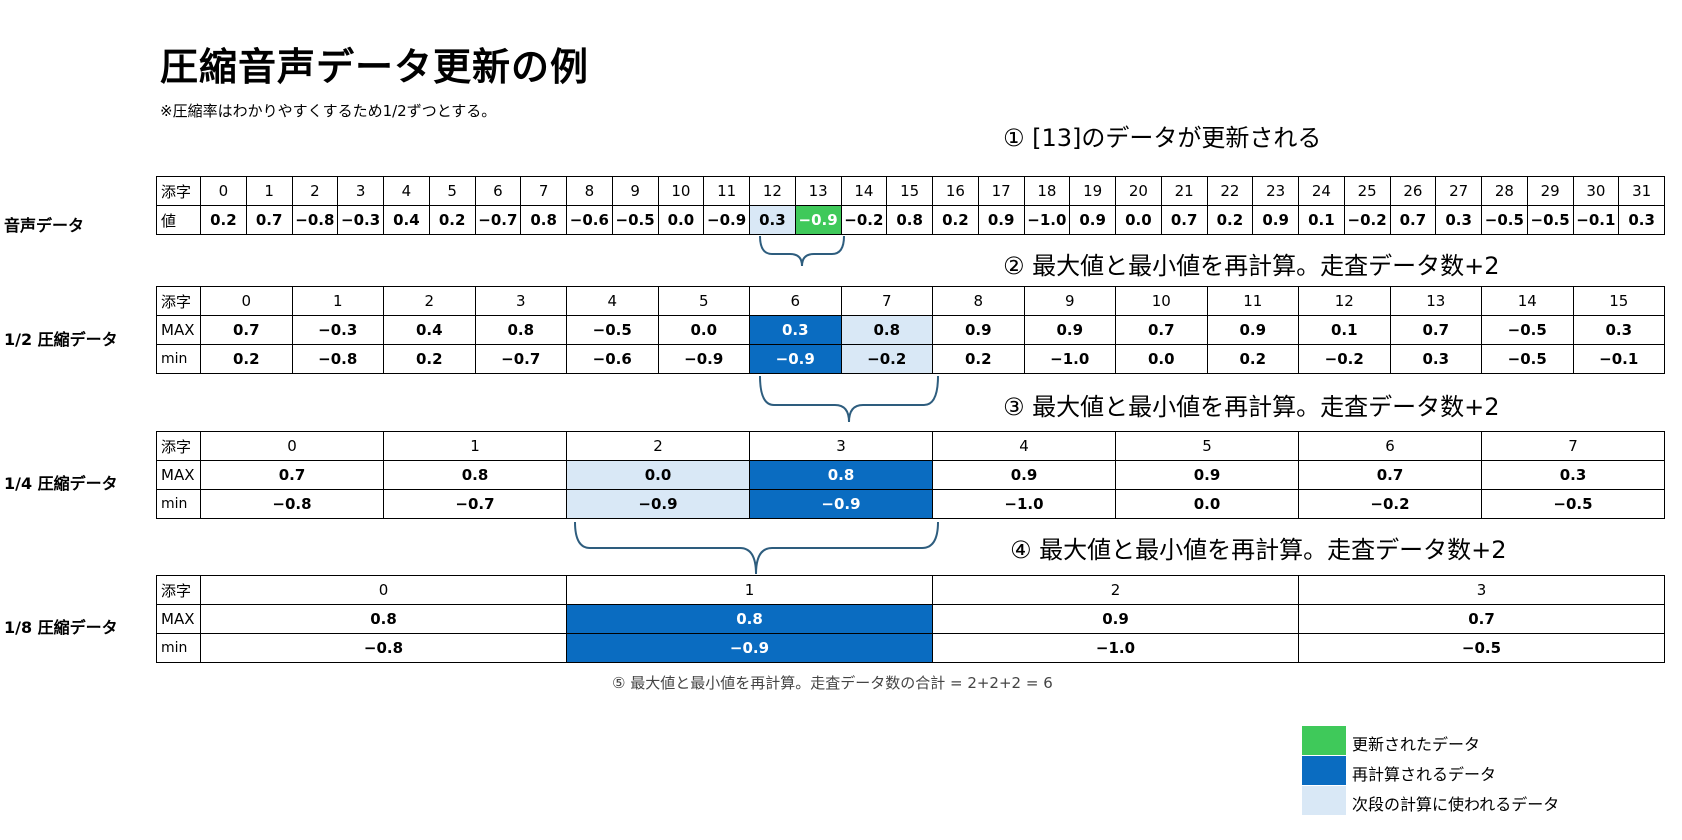 The image size is (1682, 840). I want to click on legend-updated-swatch, so click(1324, 740).